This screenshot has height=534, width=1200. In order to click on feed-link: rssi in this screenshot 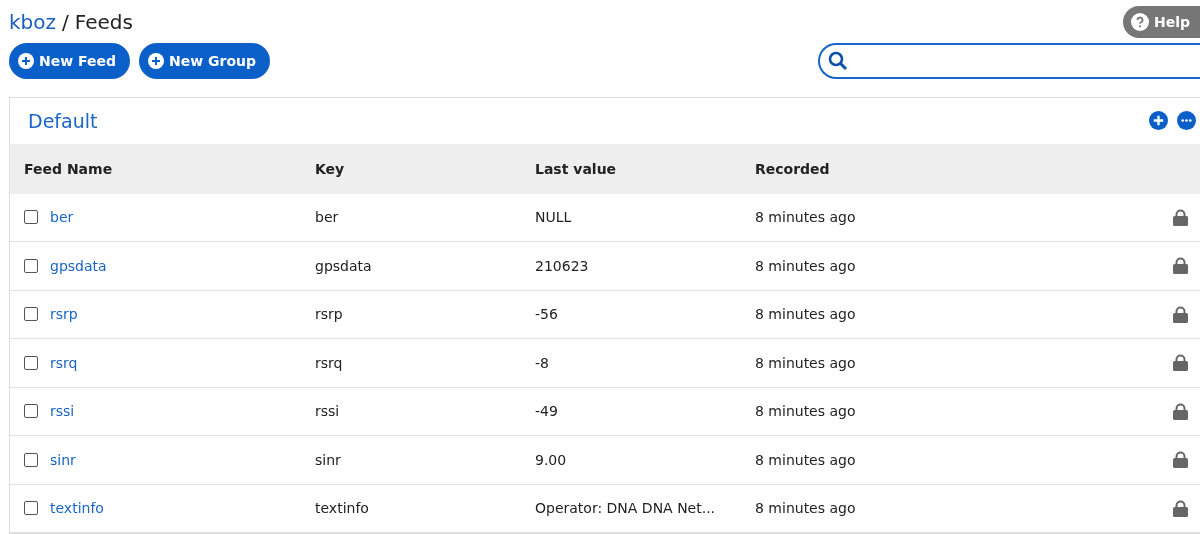, I will do `click(62, 411)`.